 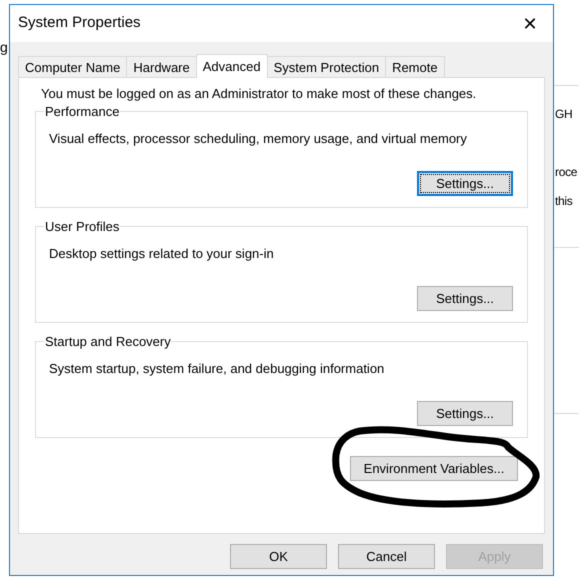 I want to click on dialog-button: Cancel, so click(x=386, y=556).